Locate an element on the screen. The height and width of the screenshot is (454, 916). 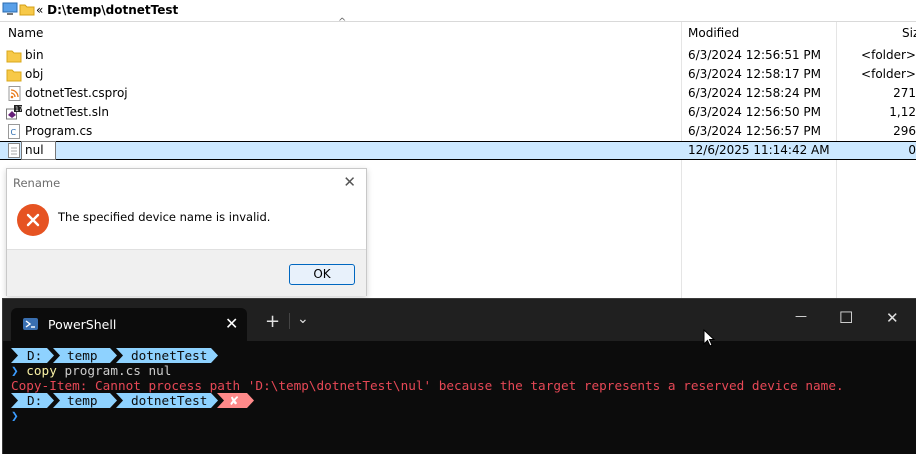
file-size: 271 is located at coordinates (904, 93).